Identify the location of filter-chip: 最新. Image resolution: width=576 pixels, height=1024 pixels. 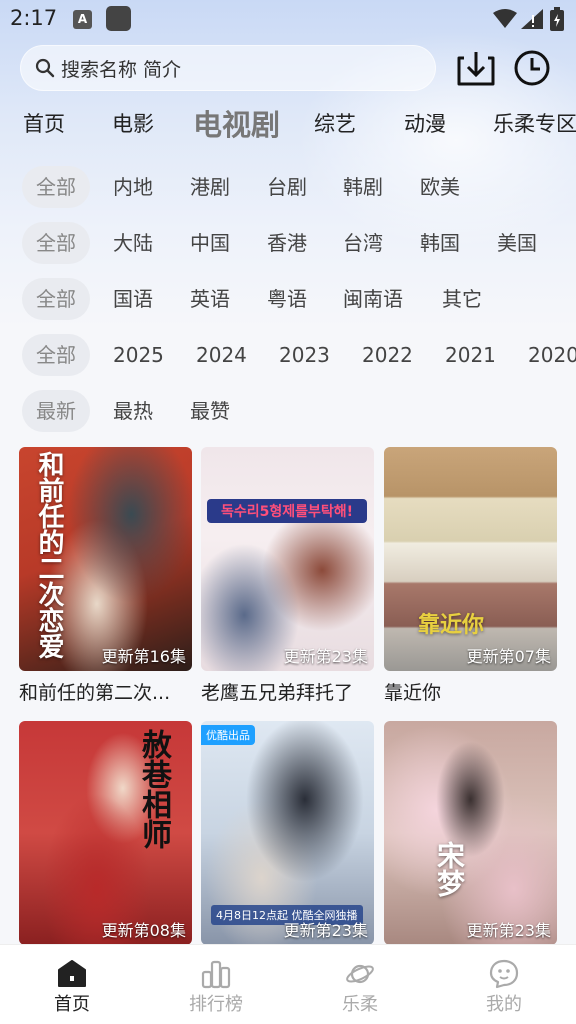
(56, 411).